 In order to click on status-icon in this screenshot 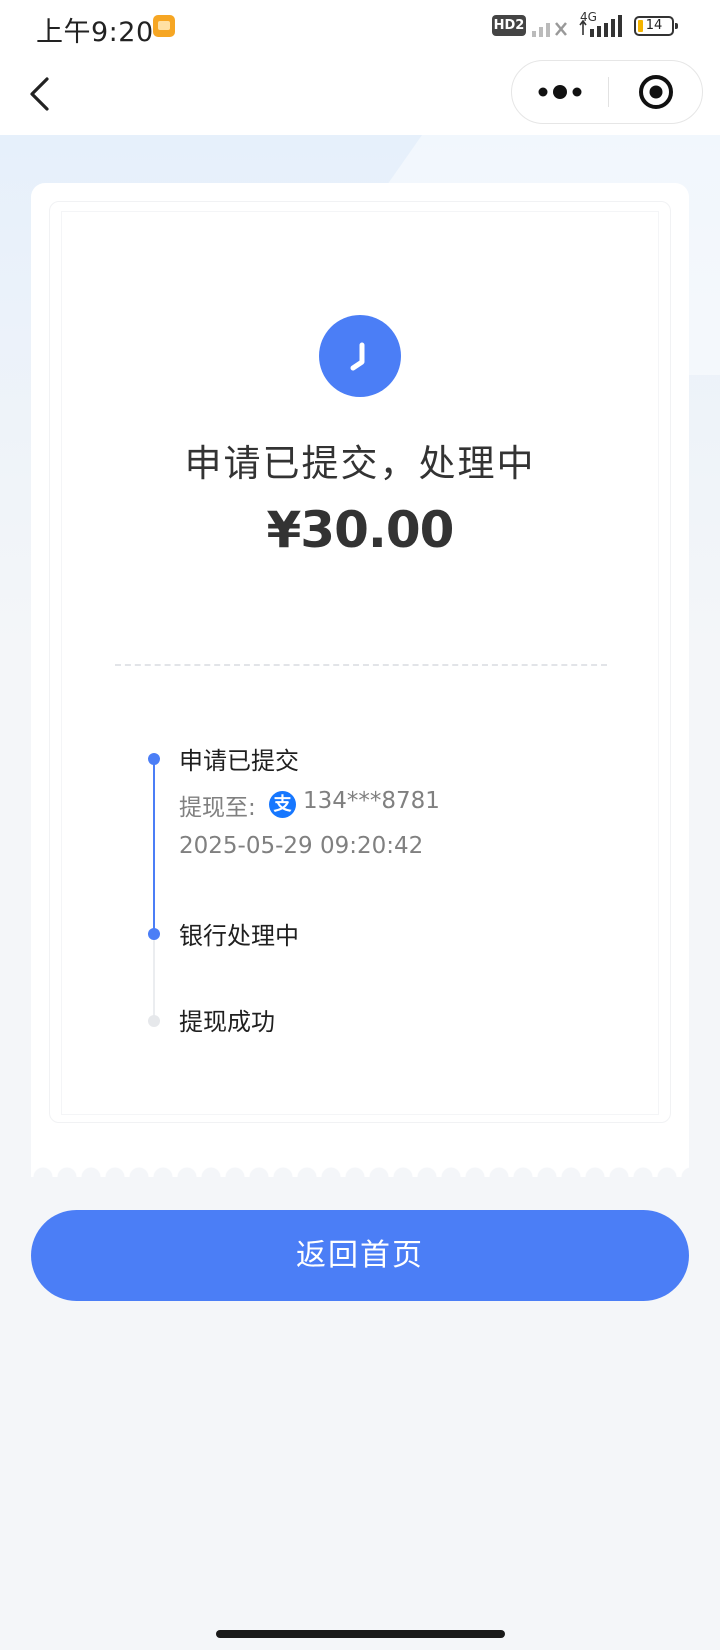, I will do `click(360, 356)`.